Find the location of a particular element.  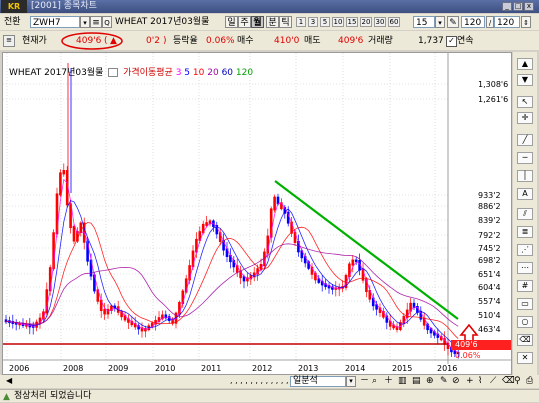

pencil-icon: ✎ is located at coordinates (453, 22).